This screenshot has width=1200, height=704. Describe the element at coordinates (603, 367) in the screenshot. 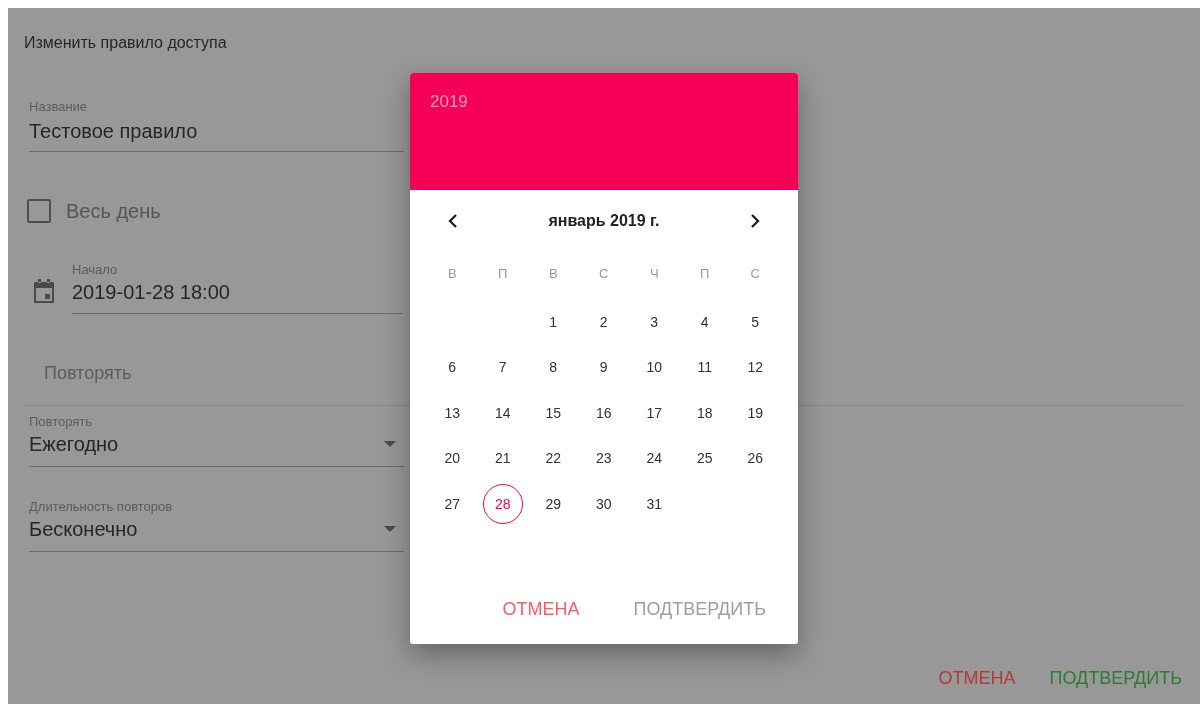

I see `day-button: 9` at that location.